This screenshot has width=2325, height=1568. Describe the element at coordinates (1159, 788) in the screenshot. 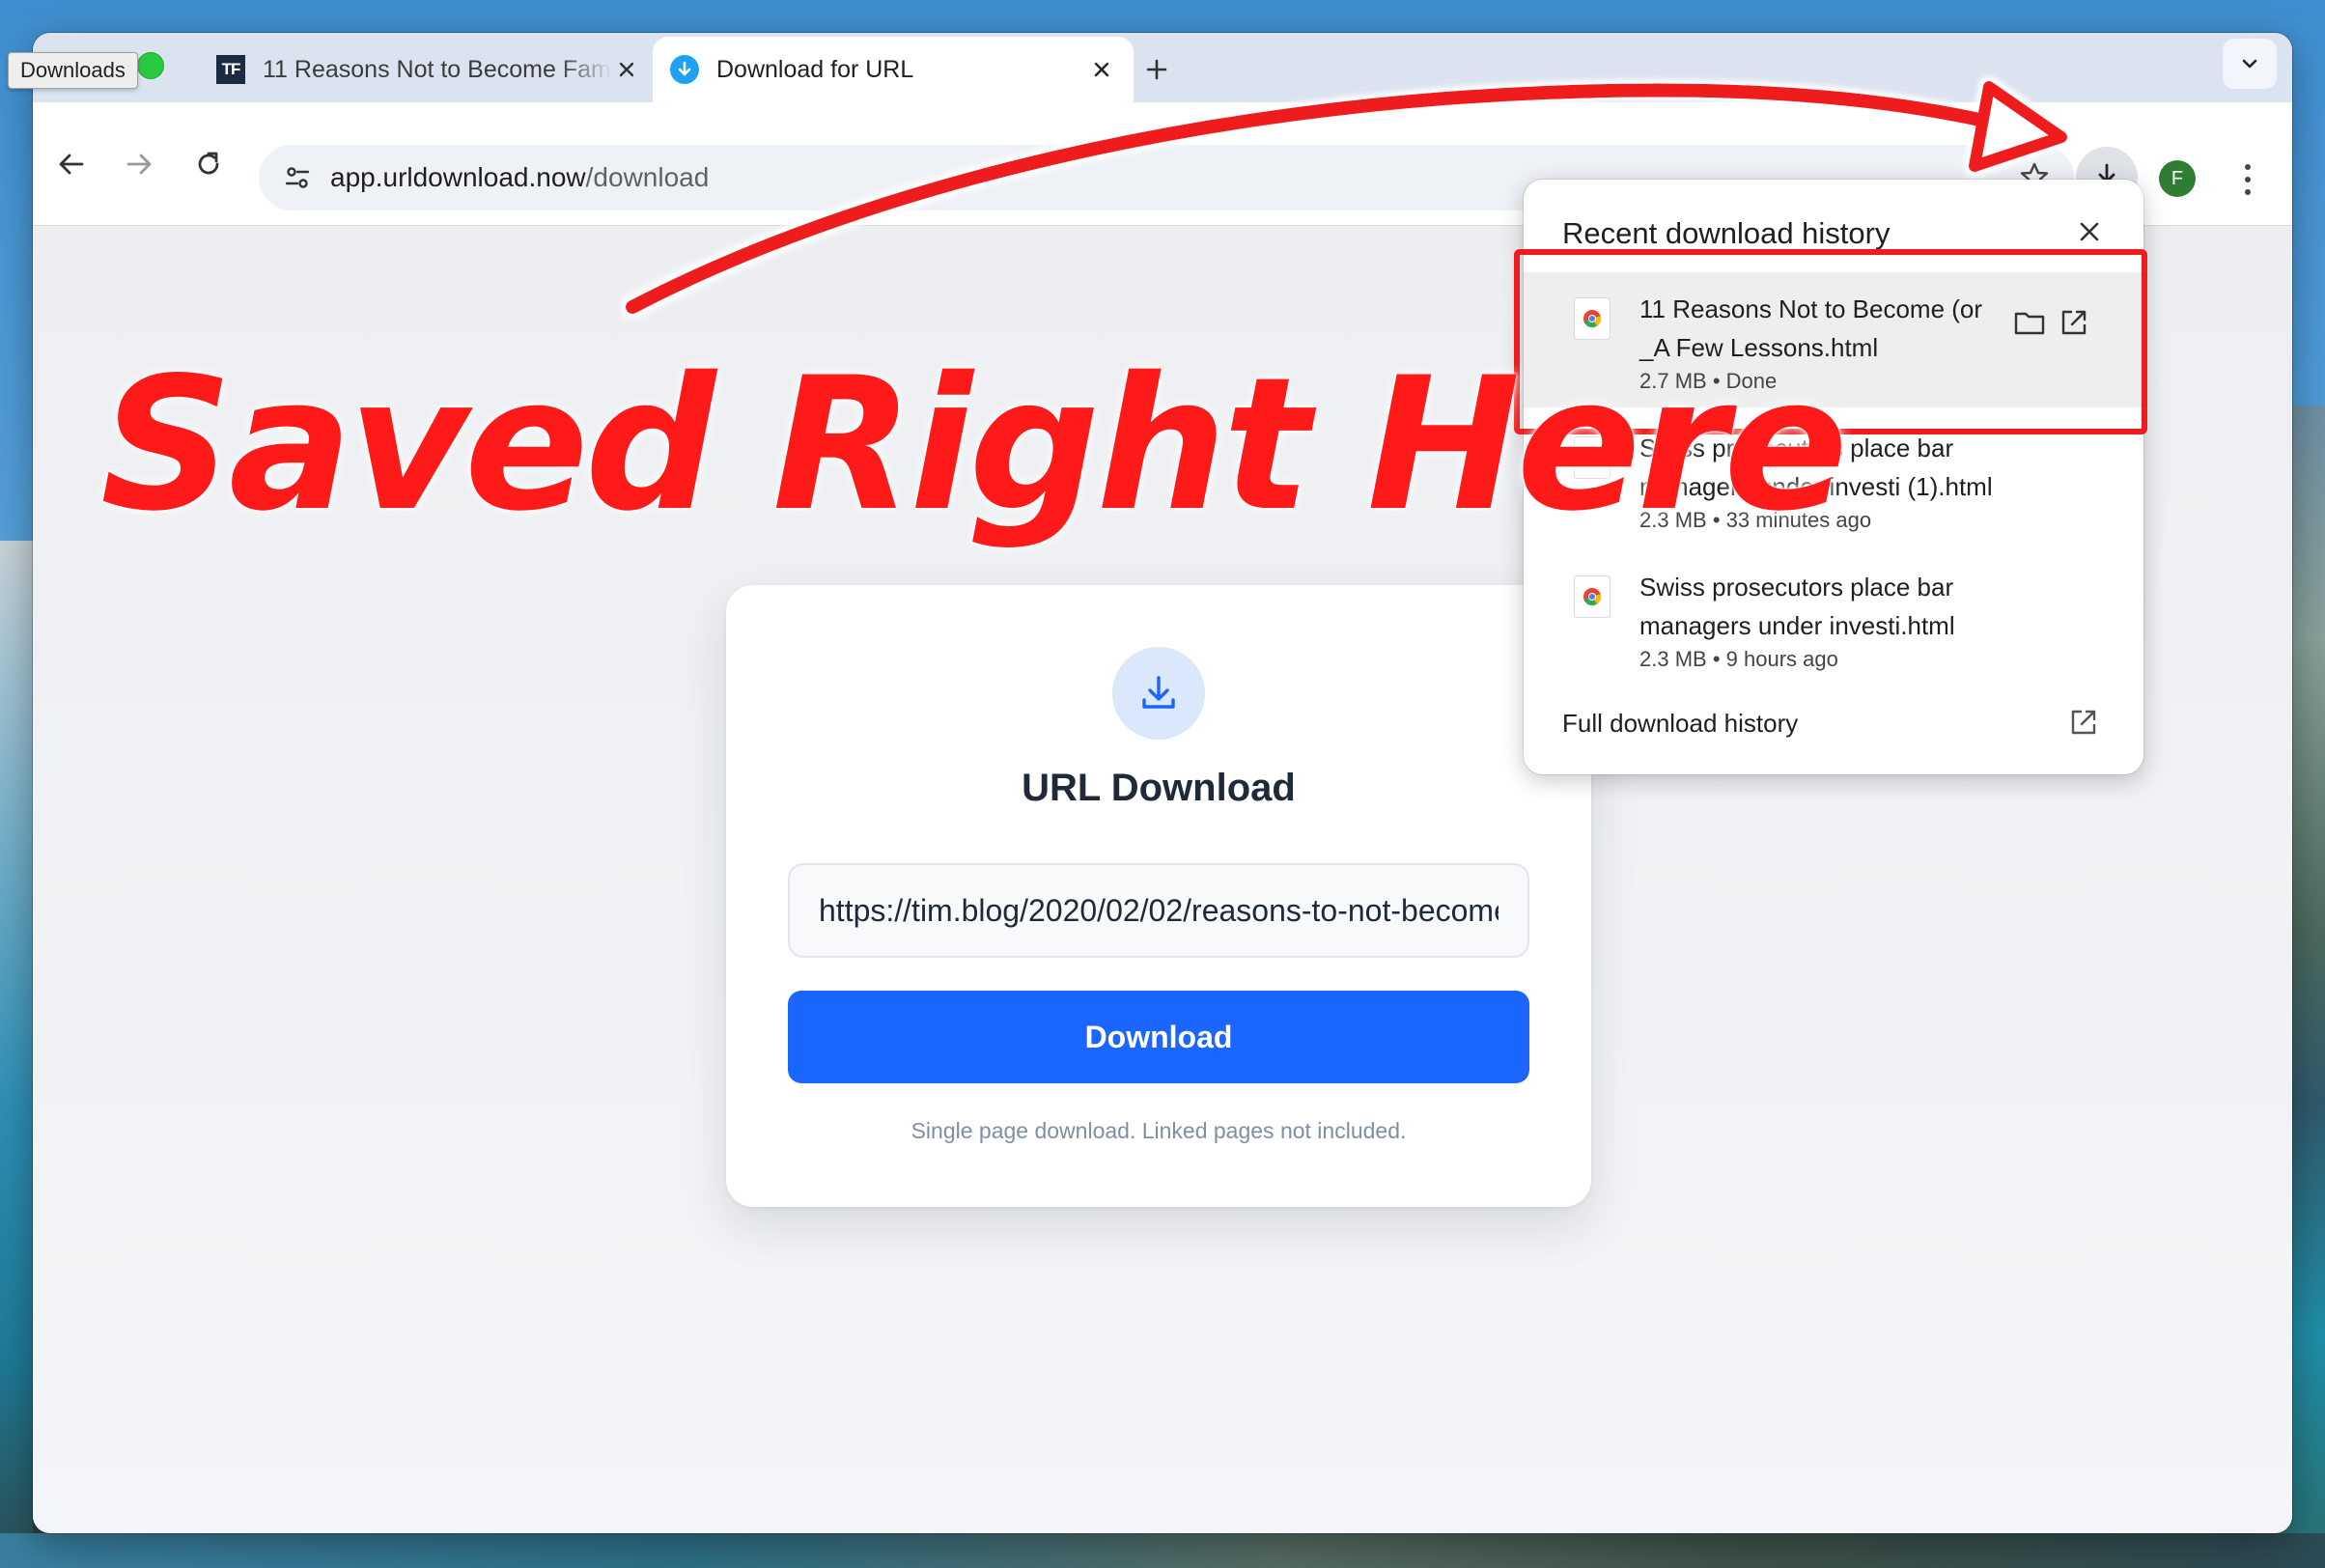

I see `page-title: URL Download` at that location.